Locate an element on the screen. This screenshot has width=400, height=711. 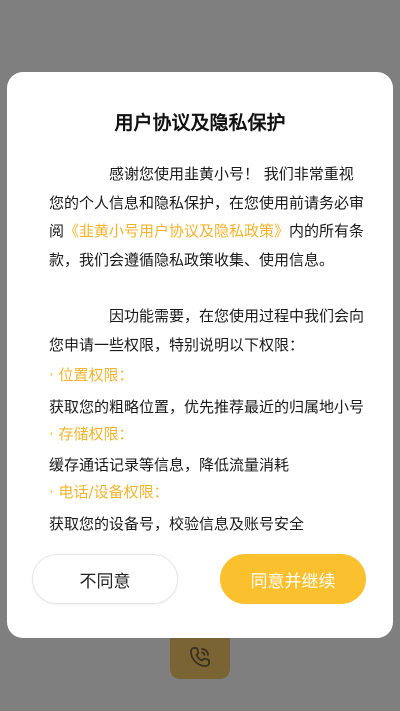
agree-continue-button: 同意并继续 is located at coordinates (293, 579).